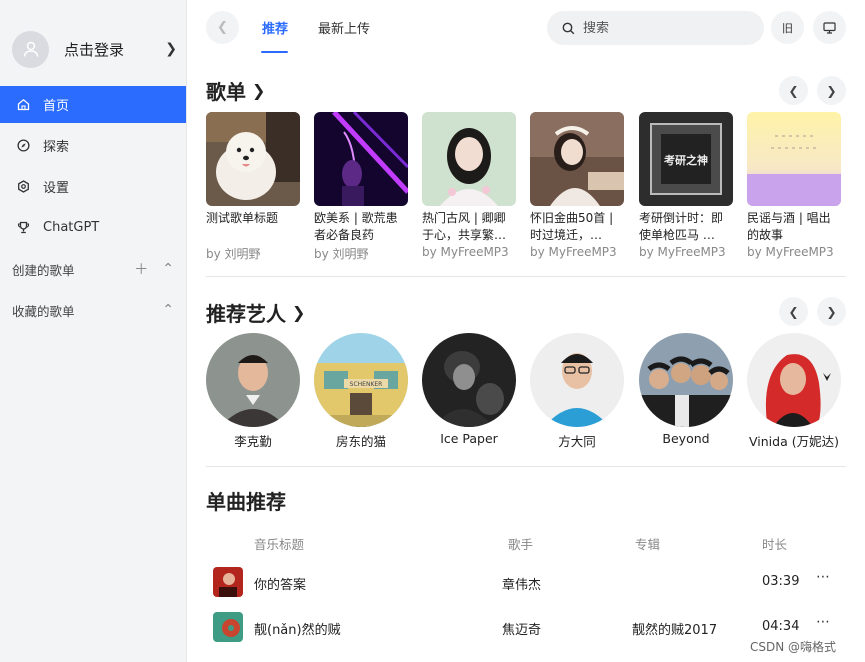 Image resolution: width=865 pixels, height=662 pixels. Describe the element at coordinates (93, 104) in the screenshot. I see `sidebar-item-home: 首页` at that location.